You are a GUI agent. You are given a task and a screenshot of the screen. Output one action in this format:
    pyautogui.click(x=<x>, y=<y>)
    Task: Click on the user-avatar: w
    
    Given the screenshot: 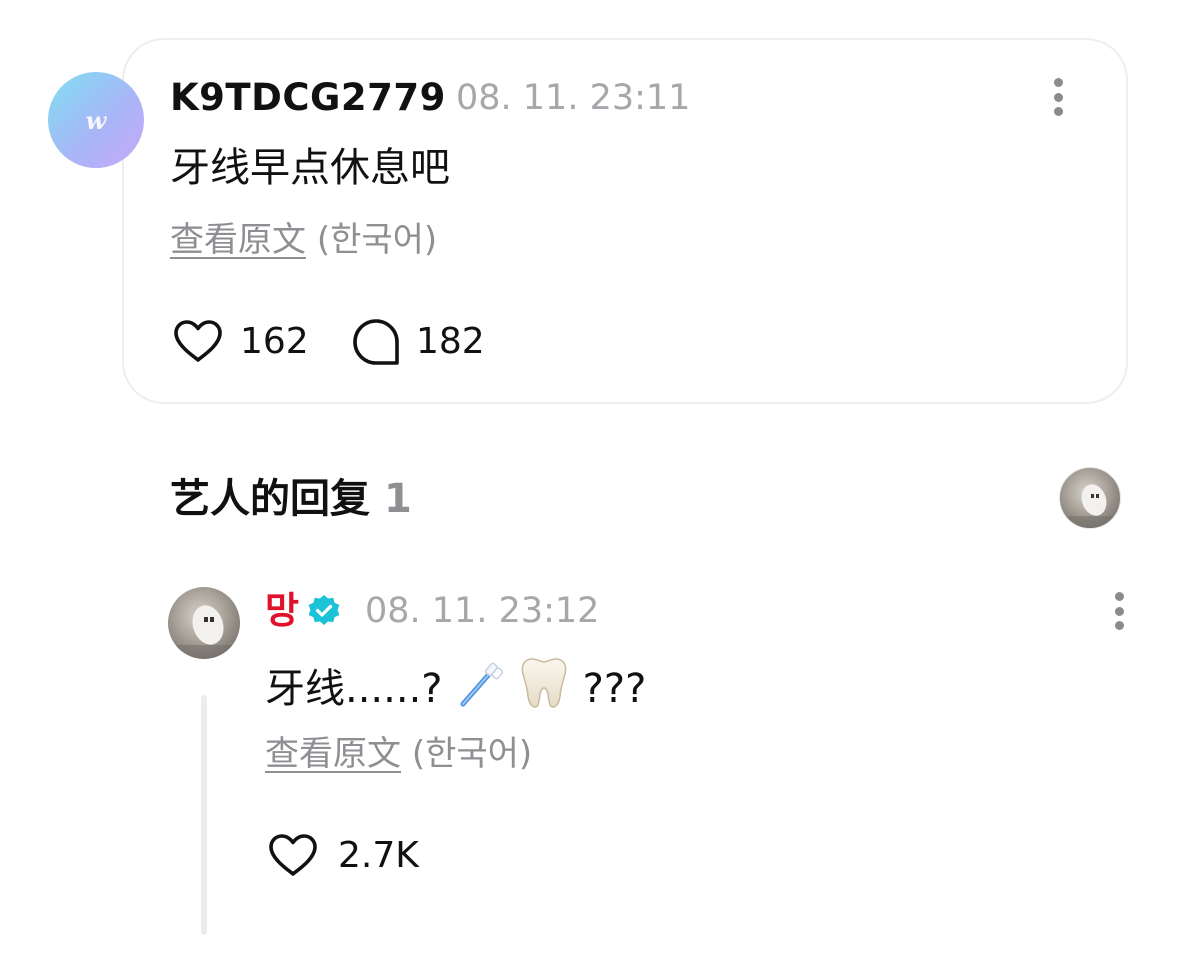 What is the action you would take?
    pyautogui.click(x=96, y=120)
    